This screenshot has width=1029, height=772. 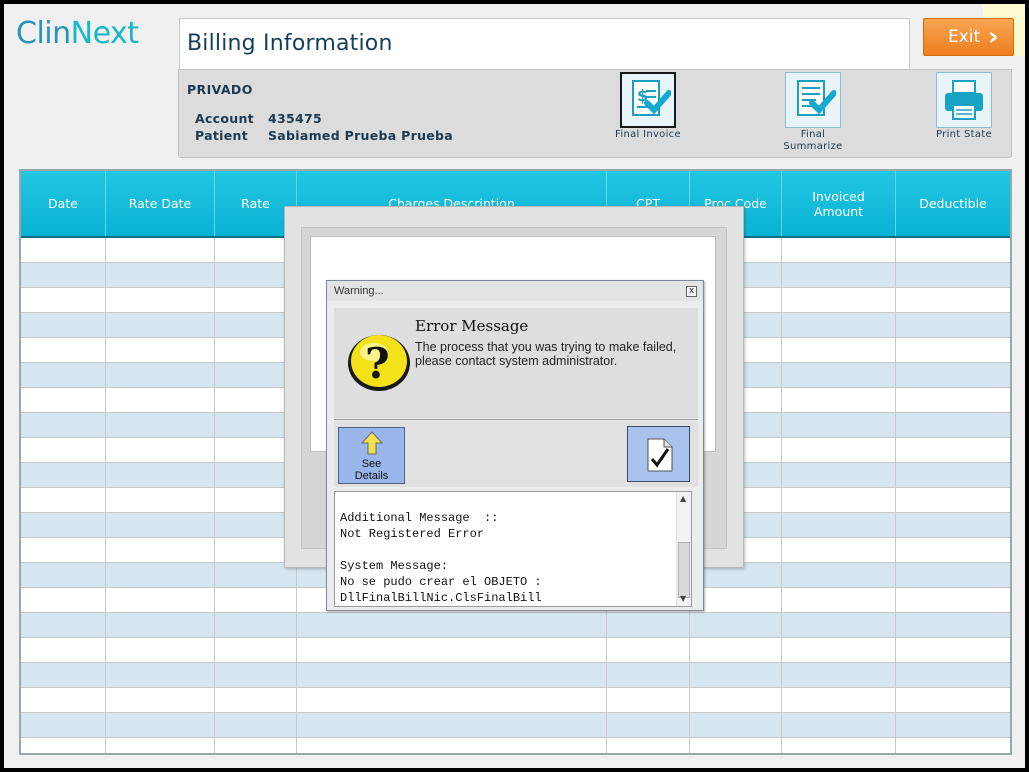 I want to click on payer-name: PRIVADO, so click(x=220, y=89).